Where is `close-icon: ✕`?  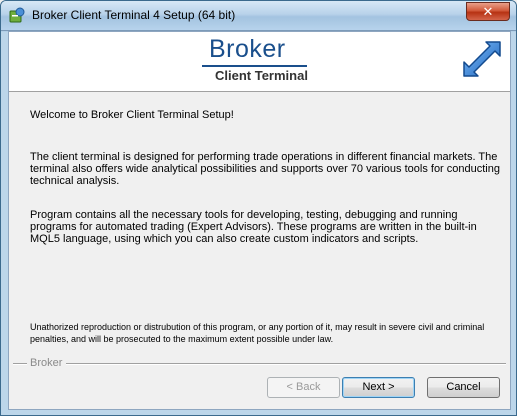
close-icon: ✕ is located at coordinates (488, 11).